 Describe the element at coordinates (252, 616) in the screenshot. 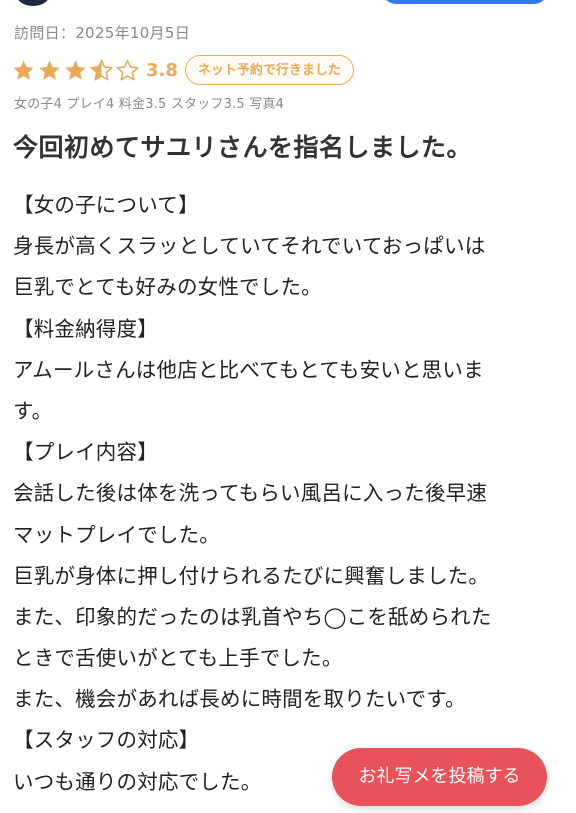

I see `review-line: また、印象的だったのは乳首やち◯こを舐められた` at that location.